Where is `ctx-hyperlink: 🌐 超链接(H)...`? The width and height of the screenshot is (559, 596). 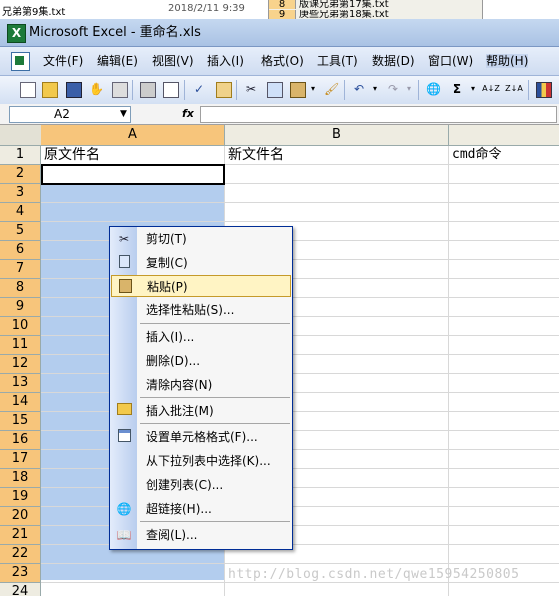
ctx-hyperlink: 🌐 超链接(H)... is located at coordinates (201, 509).